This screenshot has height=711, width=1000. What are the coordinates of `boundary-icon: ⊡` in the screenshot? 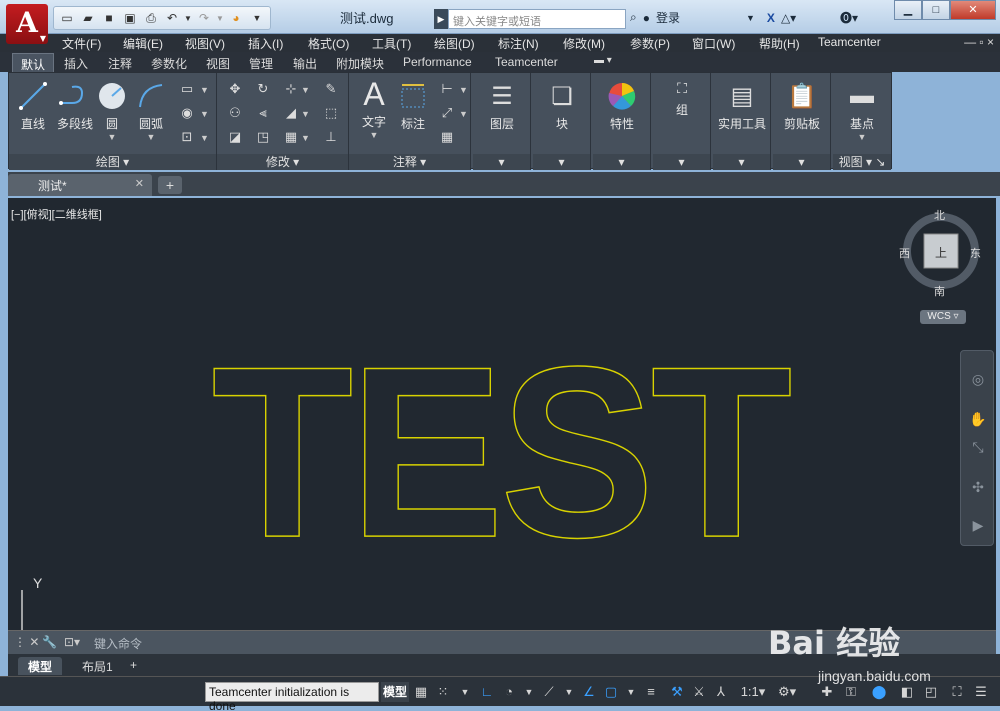 It's located at (187, 137).